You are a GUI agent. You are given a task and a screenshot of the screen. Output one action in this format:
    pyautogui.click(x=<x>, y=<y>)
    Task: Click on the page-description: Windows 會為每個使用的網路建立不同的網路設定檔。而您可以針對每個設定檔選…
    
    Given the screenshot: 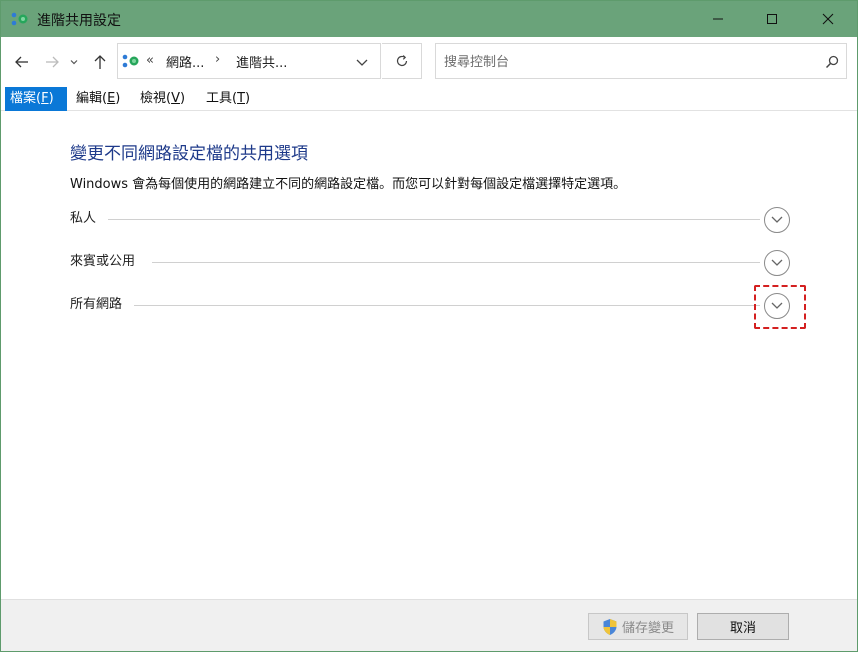 What is the action you would take?
    pyautogui.click(x=348, y=184)
    